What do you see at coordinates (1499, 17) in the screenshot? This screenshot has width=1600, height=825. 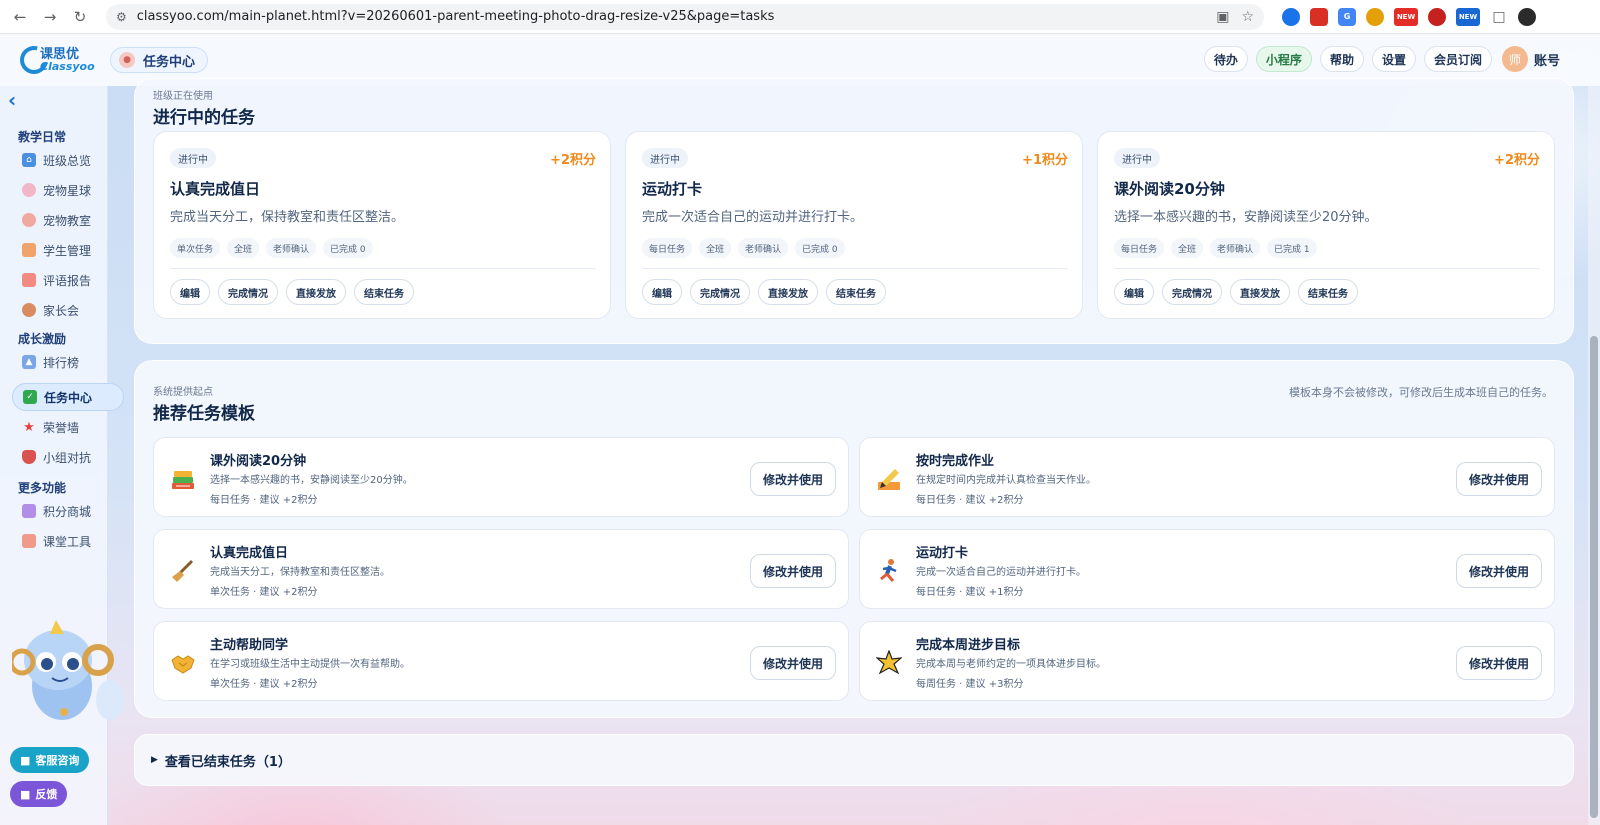 I see `extensions-puzzle-icon: □` at bounding box center [1499, 17].